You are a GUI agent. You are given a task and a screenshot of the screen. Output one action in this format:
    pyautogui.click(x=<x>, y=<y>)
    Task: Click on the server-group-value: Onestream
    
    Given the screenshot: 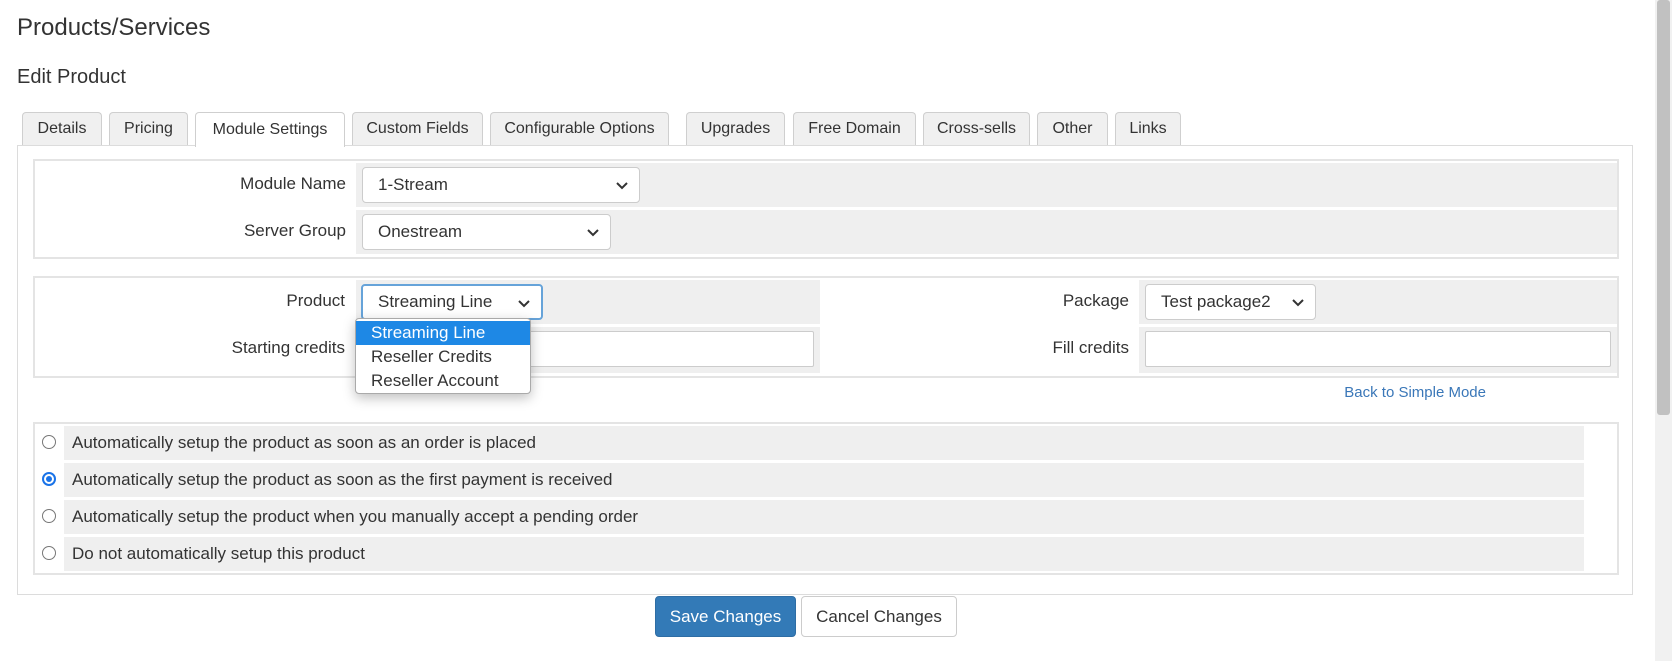 What is the action you would take?
    pyautogui.click(x=420, y=231)
    